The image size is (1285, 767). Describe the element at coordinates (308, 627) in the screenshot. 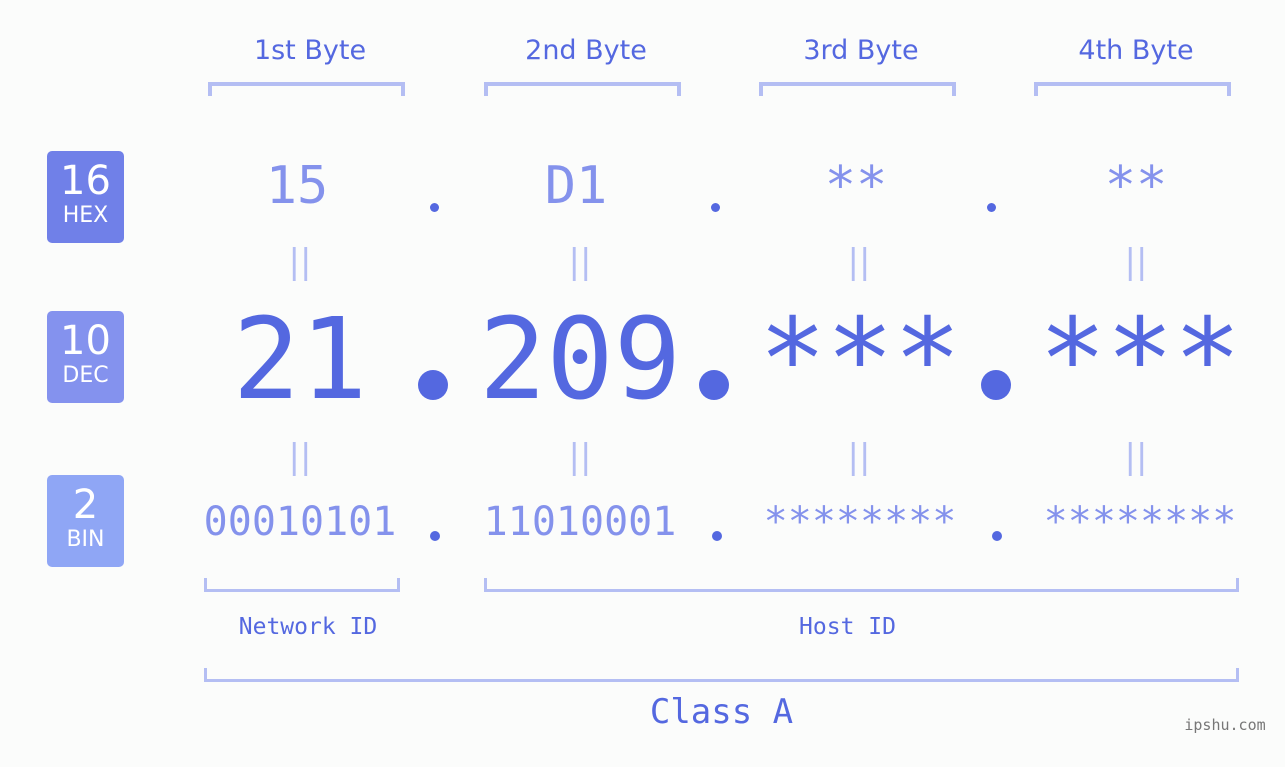

I see `network-id-label: Network ID` at that location.